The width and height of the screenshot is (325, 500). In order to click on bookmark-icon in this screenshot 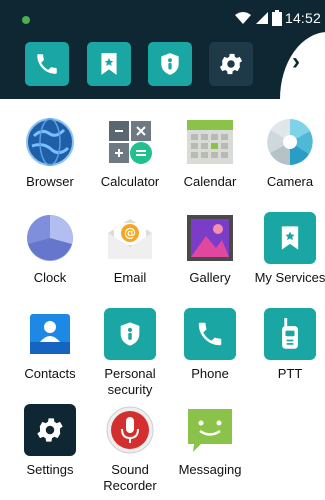, I will do `click(290, 238)`.